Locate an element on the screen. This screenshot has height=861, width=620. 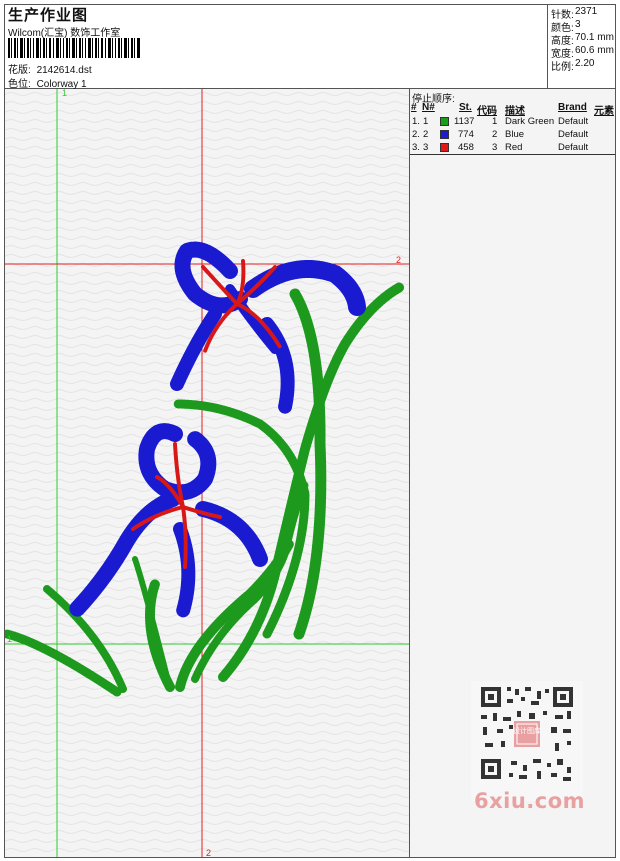
col-needle-header: N# is located at coordinates (428, 107).